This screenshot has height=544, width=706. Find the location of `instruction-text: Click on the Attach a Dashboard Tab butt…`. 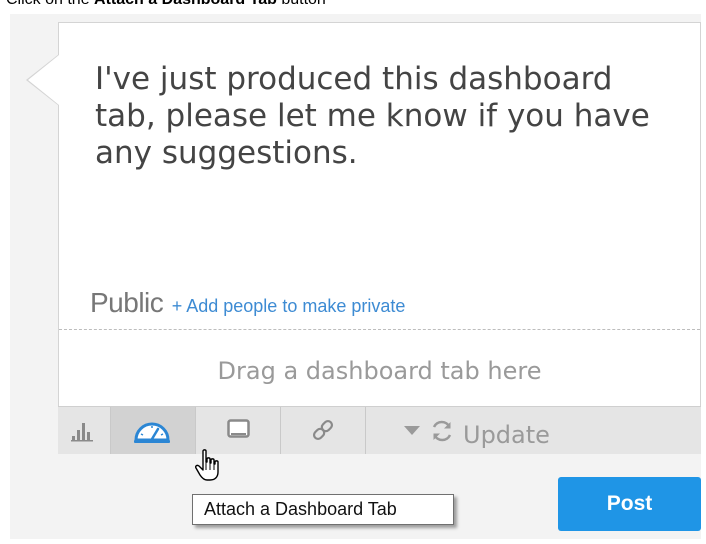

instruction-text: Click on the Attach a Dashboard Tab butt… is located at coordinates (166, 4).